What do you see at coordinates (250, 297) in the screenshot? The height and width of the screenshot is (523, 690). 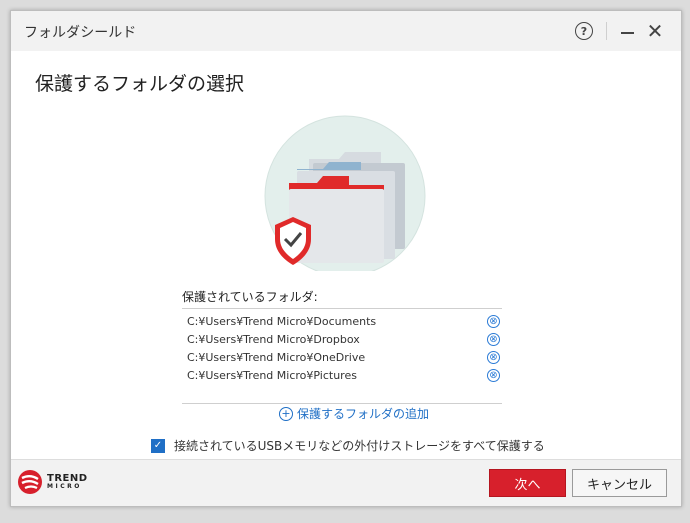 I see `protected-folders-label: 保護されているフォルダ:` at bounding box center [250, 297].